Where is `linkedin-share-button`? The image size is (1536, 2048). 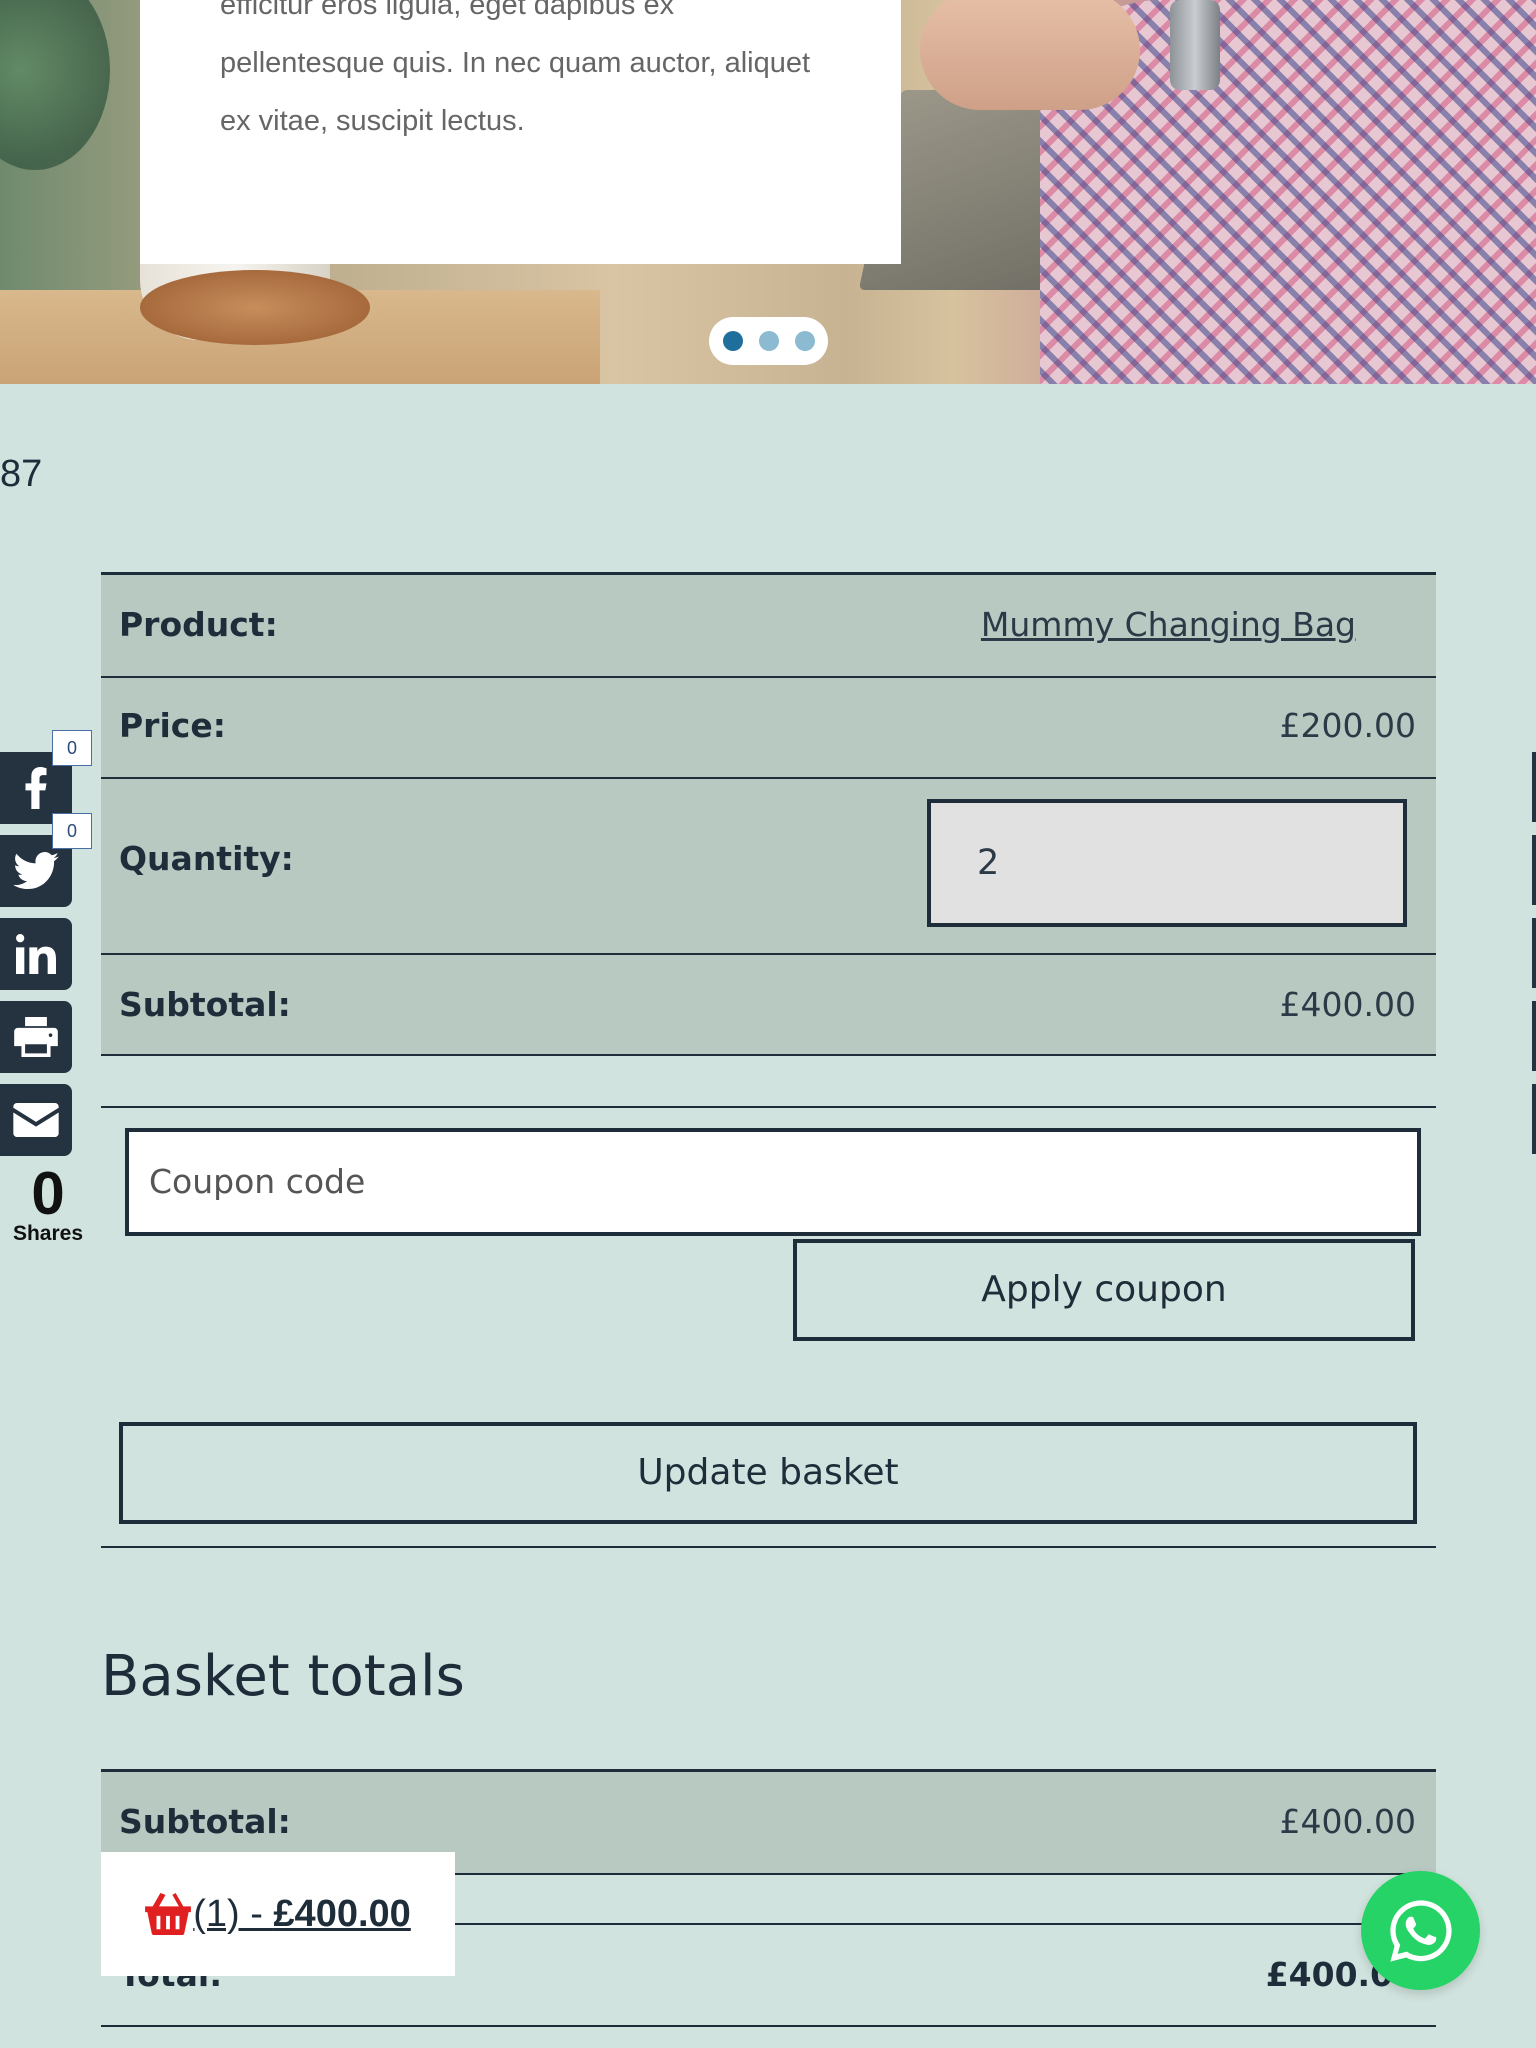 linkedin-share-button is located at coordinates (36, 954).